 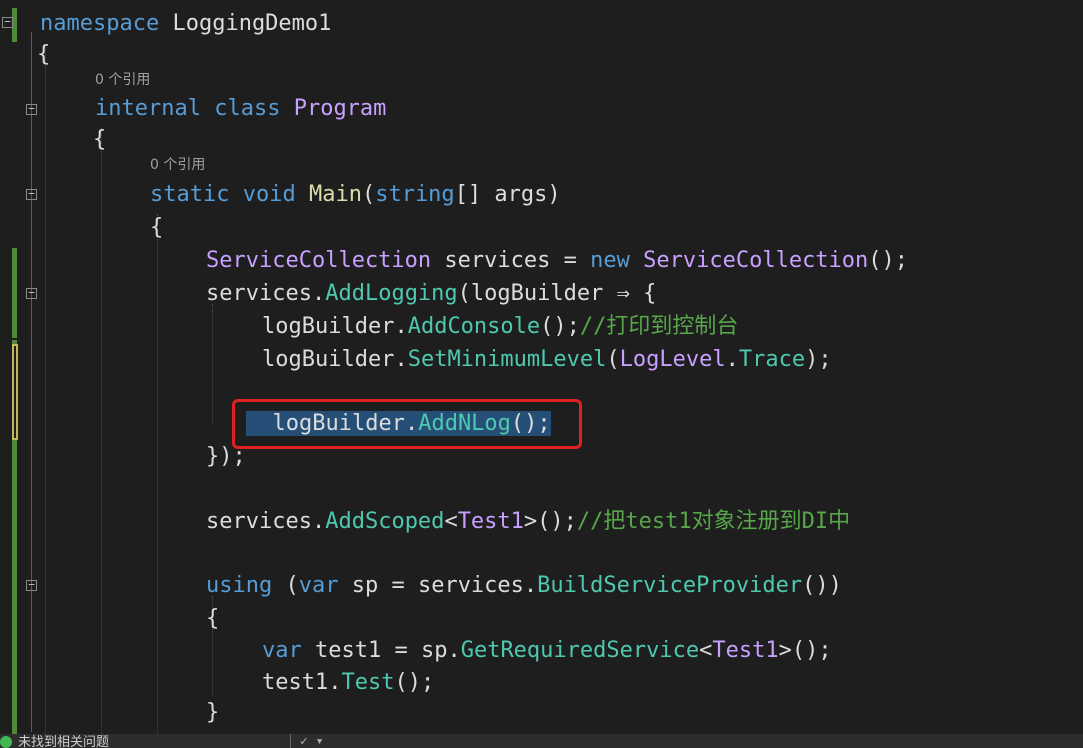 What do you see at coordinates (335, 194) in the screenshot?
I see `method-name: Main` at bounding box center [335, 194].